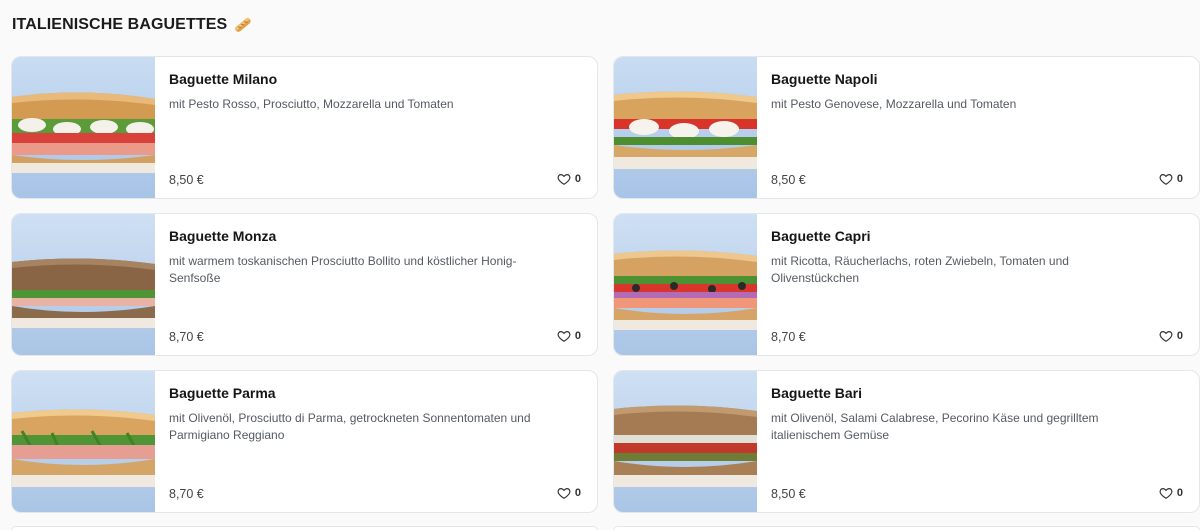 This screenshot has height=530, width=1200. Describe the element at coordinates (824, 79) in the screenshot. I see `product-name: Baguette Napoli` at that location.